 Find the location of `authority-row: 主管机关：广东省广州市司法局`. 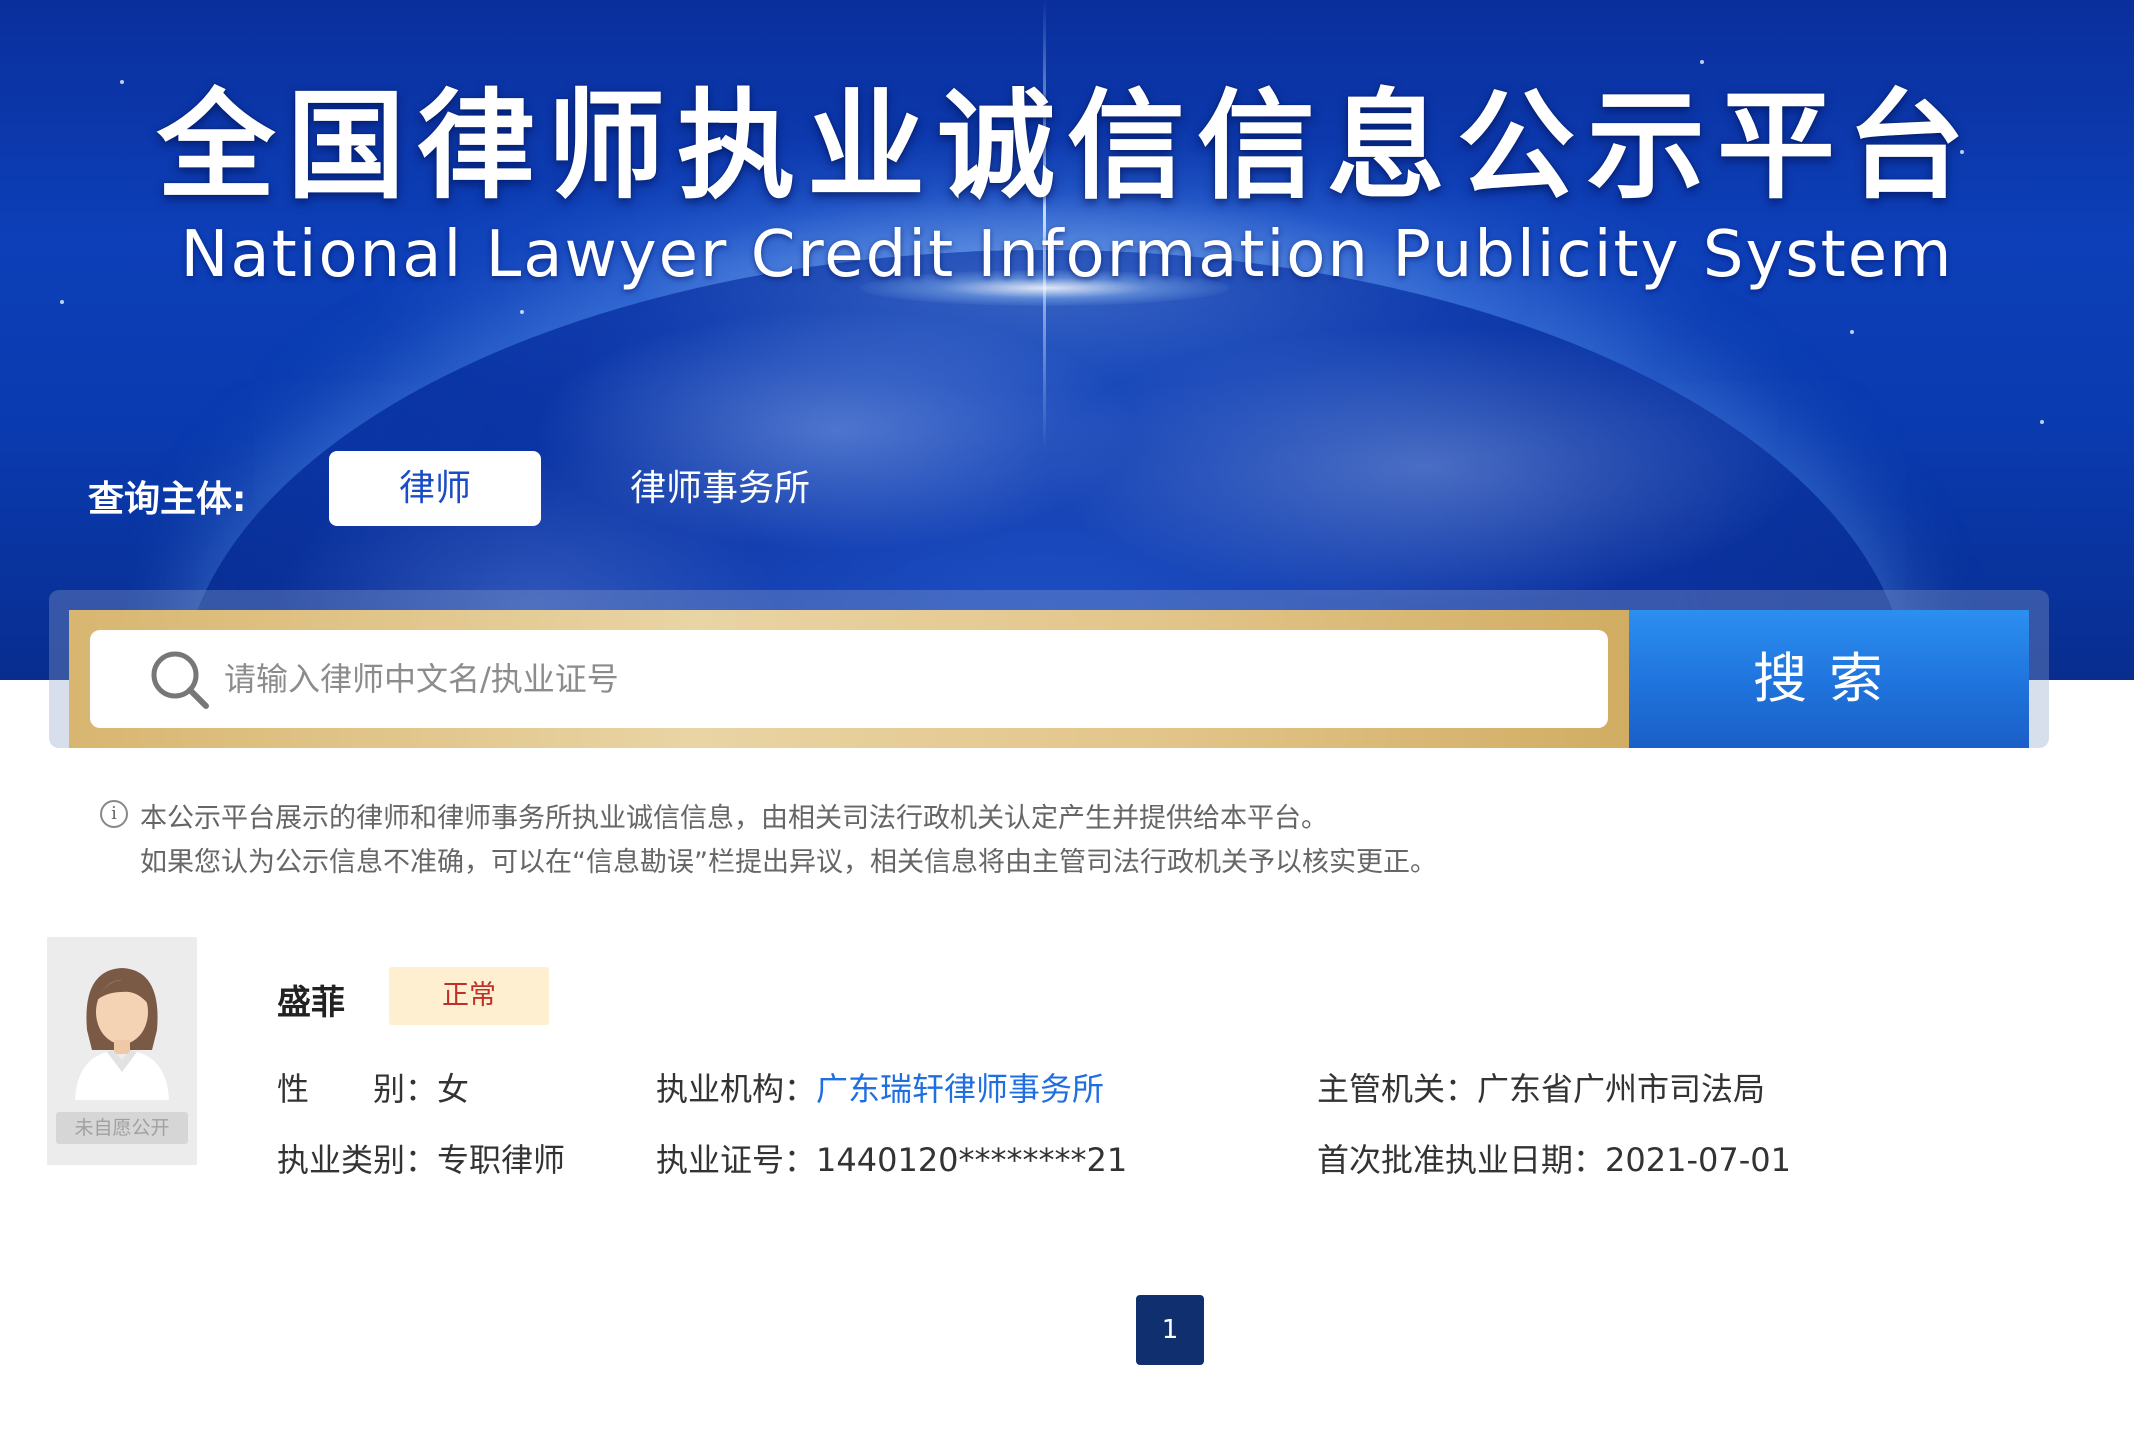

authority-row: 主管机关：广东省广州市司法局 is located at coordinates (1541, 1087).